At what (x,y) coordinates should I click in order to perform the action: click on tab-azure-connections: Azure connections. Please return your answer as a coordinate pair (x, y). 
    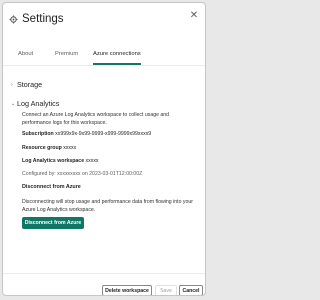
    Looking at the image, I should click on (117, 57).